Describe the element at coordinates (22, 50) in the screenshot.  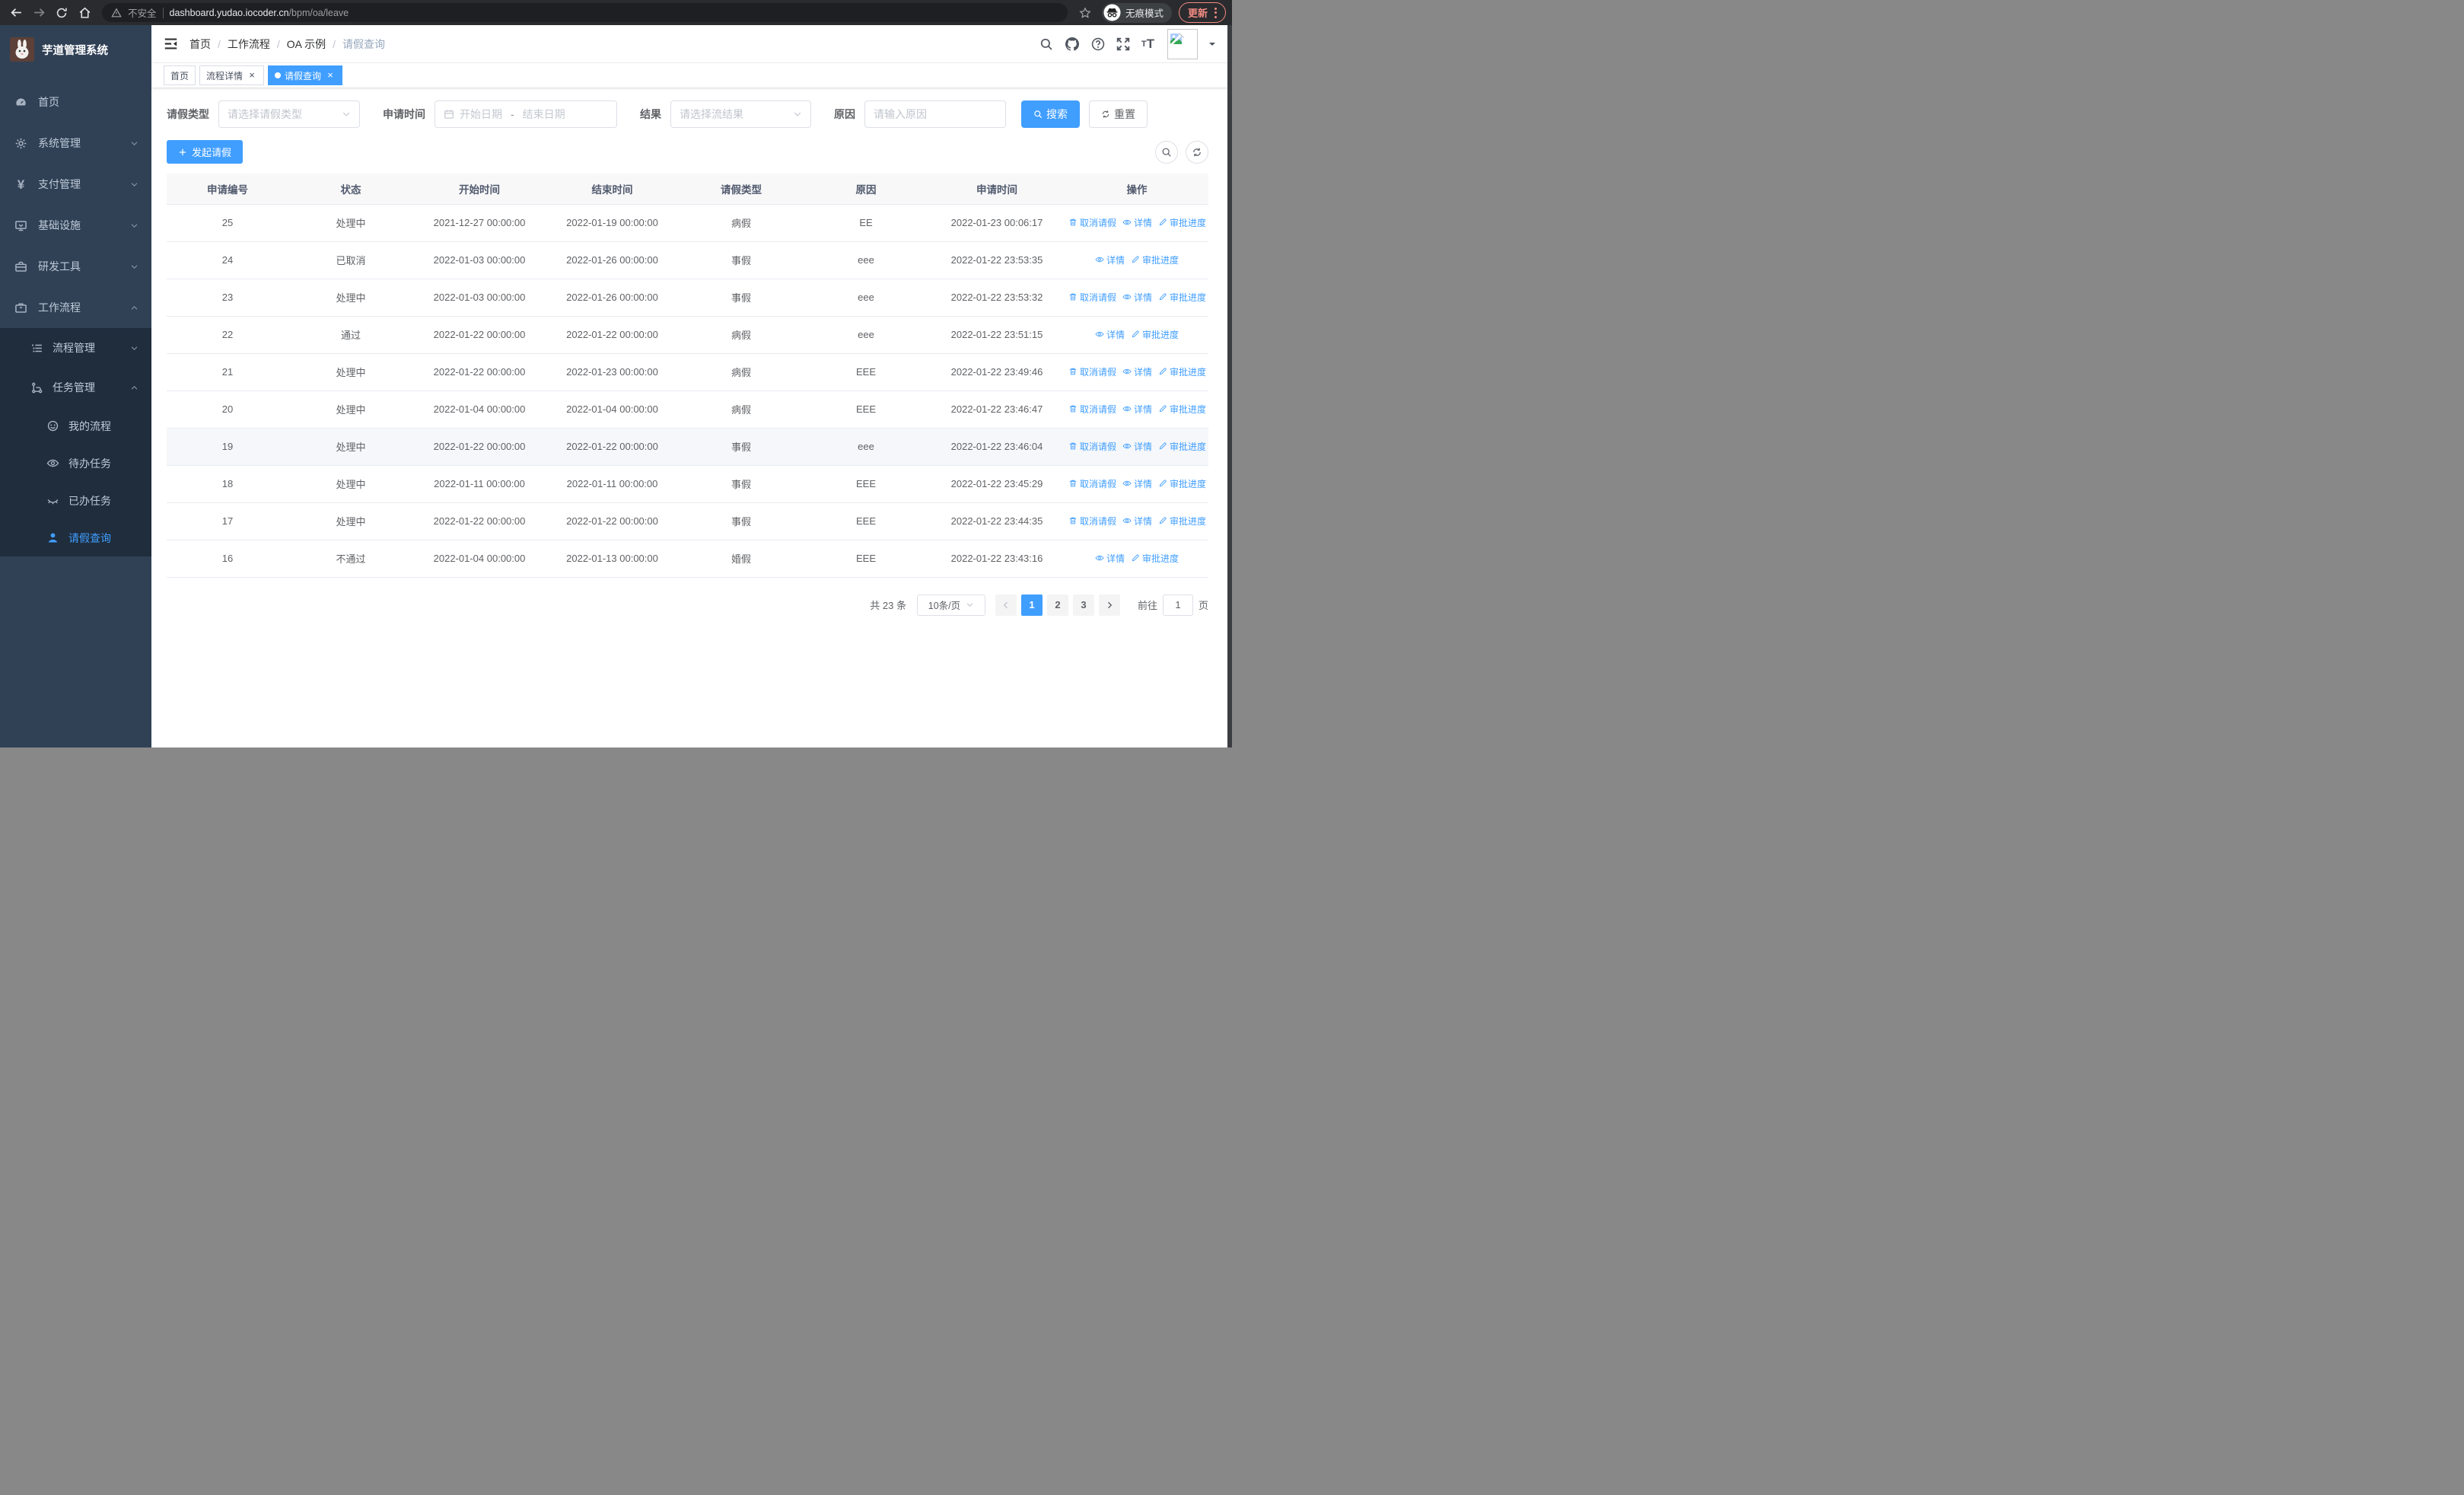
I see `logo-image` at that location.